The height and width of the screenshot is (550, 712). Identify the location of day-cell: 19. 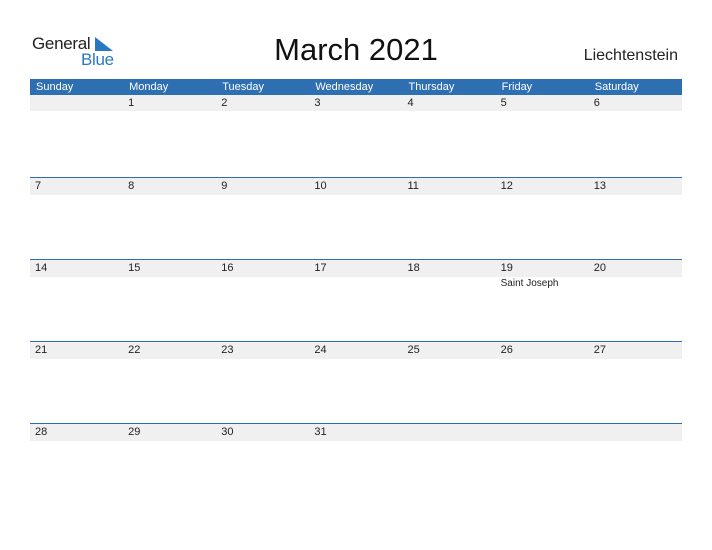
(506, 268).